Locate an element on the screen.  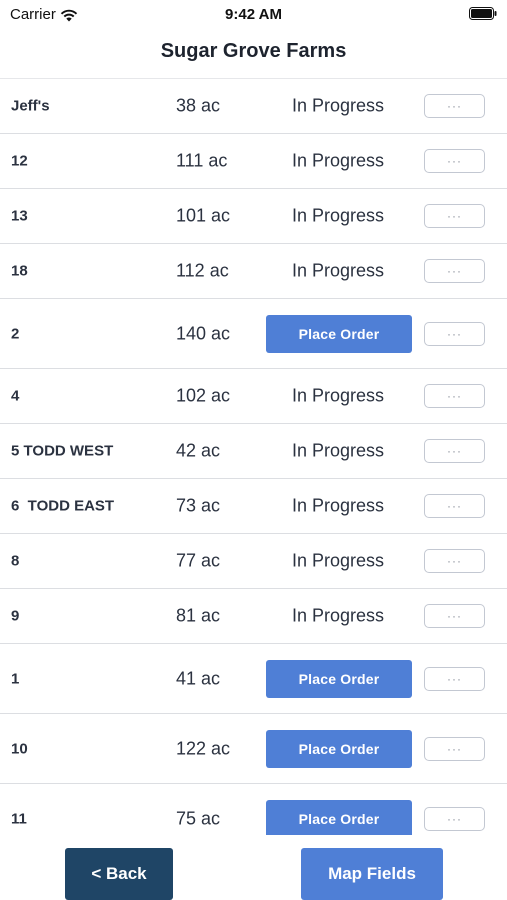
field-row: 9 81 ac In Progress ··· is located at coordinates (253, 616).